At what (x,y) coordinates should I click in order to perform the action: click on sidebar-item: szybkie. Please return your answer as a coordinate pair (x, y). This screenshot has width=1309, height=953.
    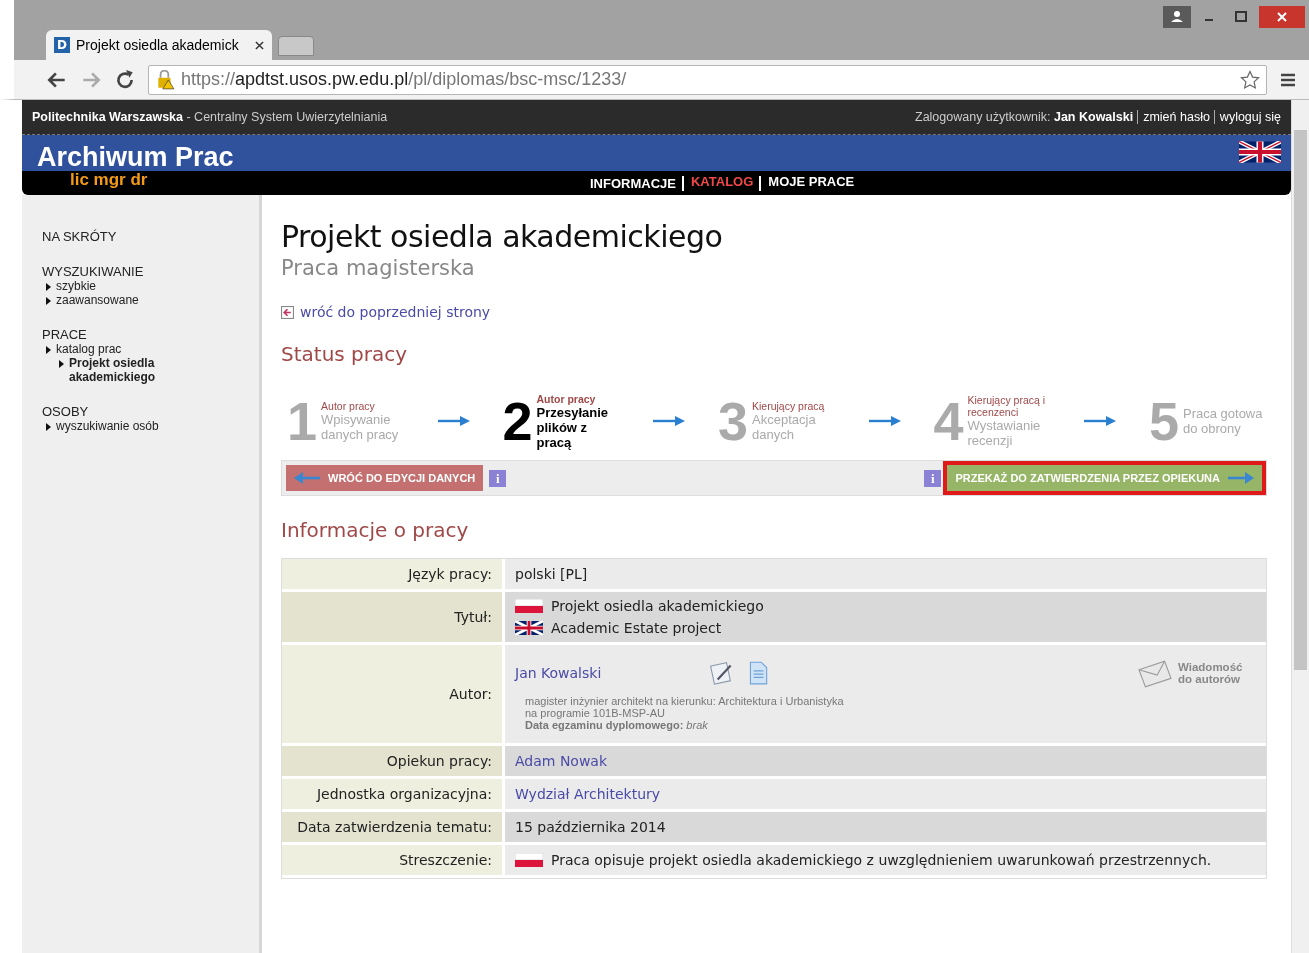
    Looking at the image, I should click on (76, 286).